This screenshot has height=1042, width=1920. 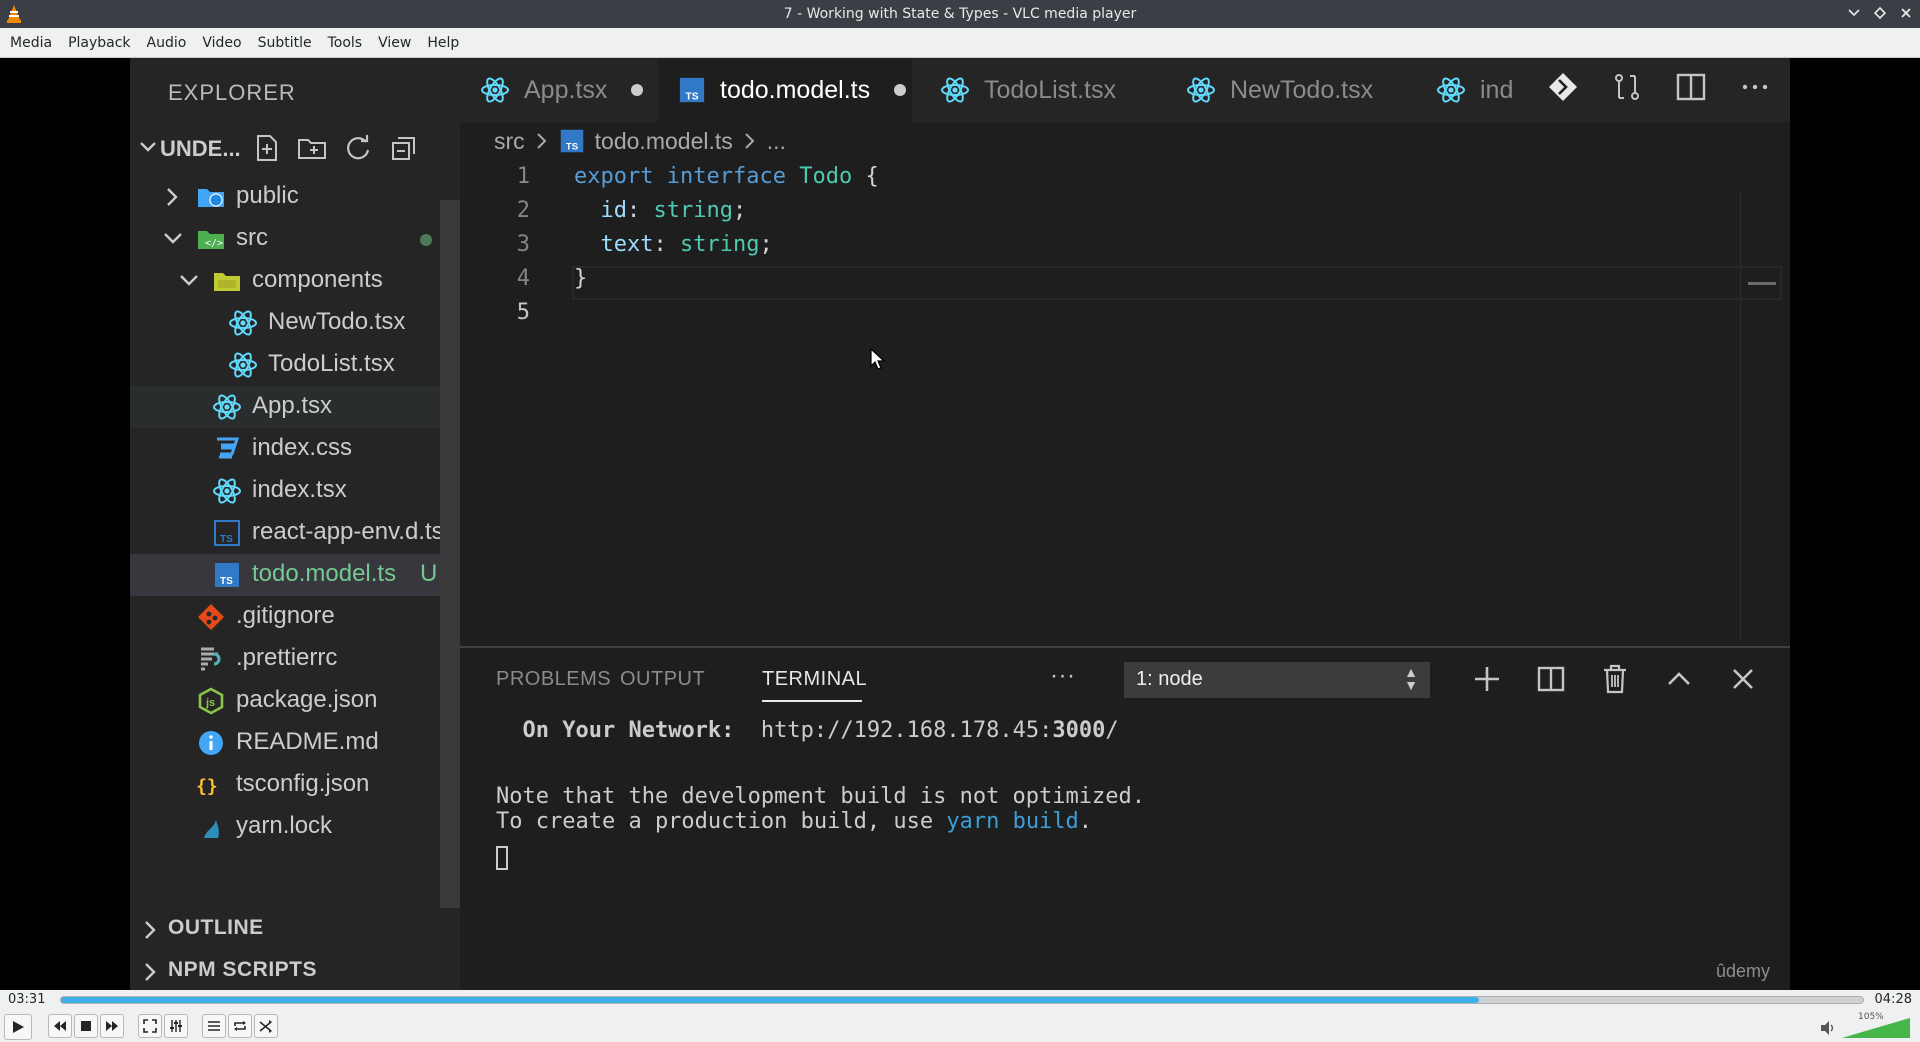 I want to click on tree-item-readme: README.md, so click(x=285, y=743).